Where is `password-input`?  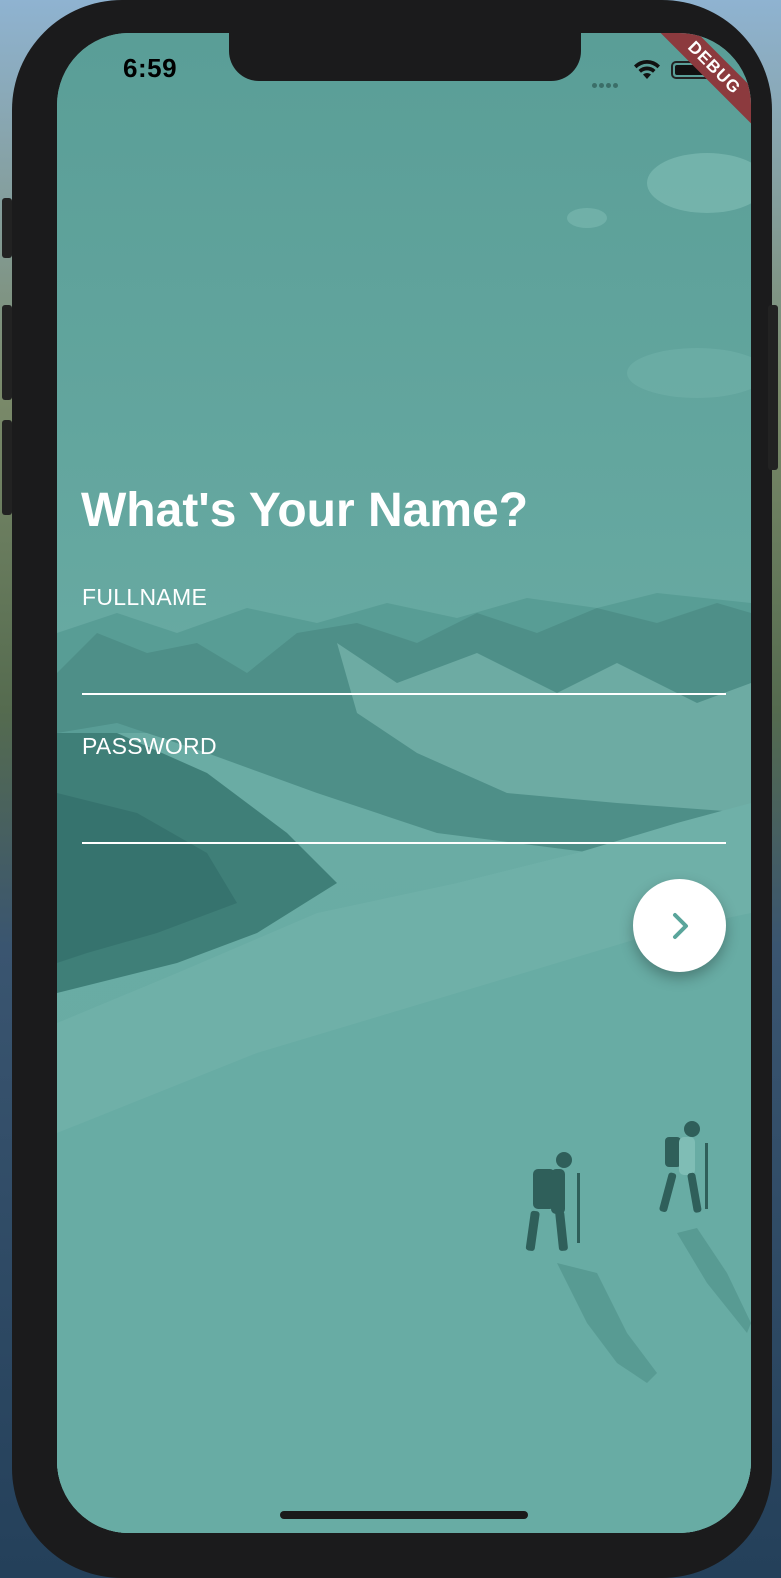 password-input is located at coordinates (404, 819).